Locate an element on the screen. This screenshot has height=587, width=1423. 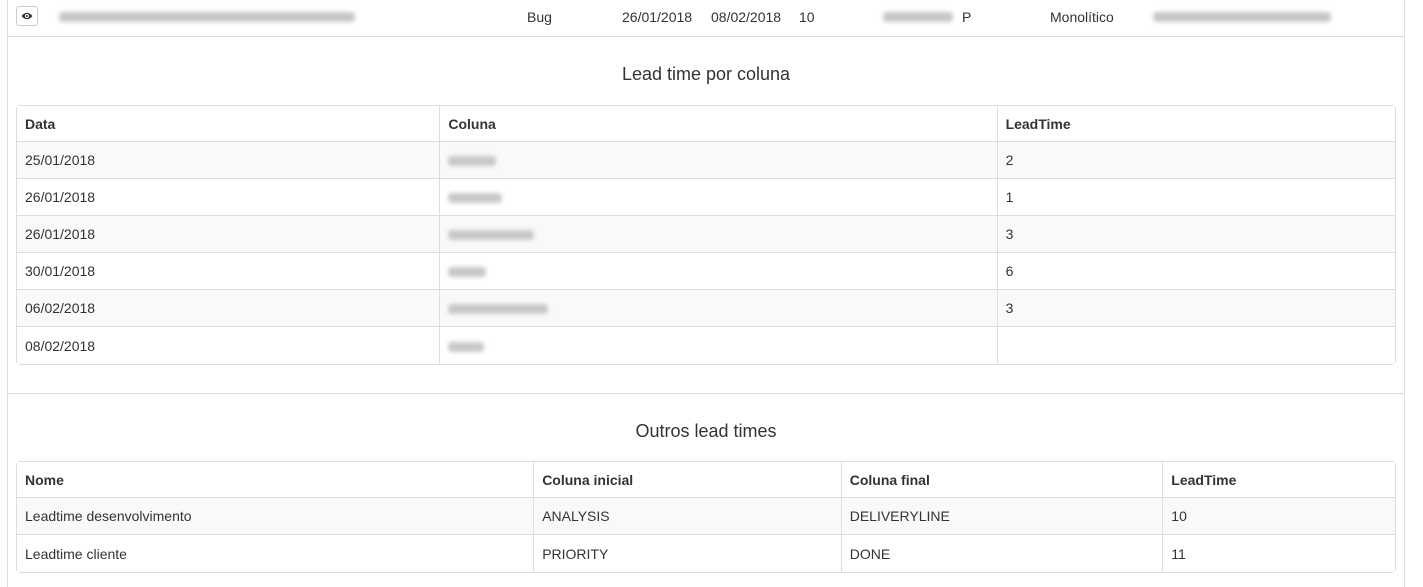
cell-leadtime: 1 is located at coordinates (1196, 197).